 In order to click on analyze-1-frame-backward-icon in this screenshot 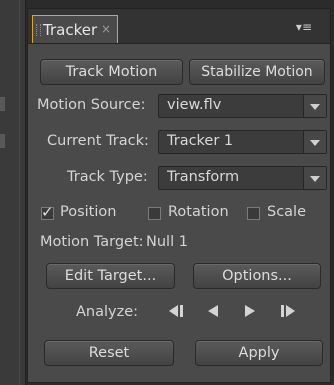, I will do `click(176, 314)`.